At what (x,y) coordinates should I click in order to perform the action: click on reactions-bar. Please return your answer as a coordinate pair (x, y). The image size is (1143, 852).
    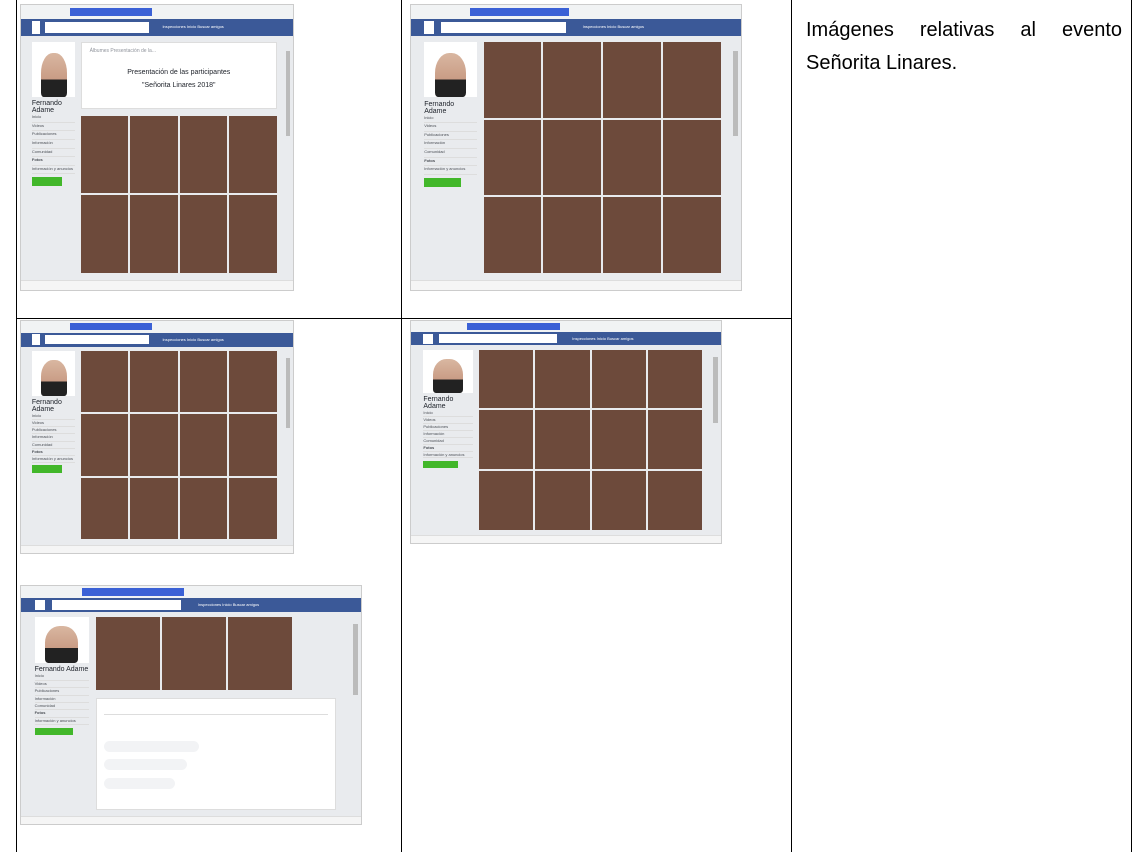
    Looking at the image, I should click on (215, 710).